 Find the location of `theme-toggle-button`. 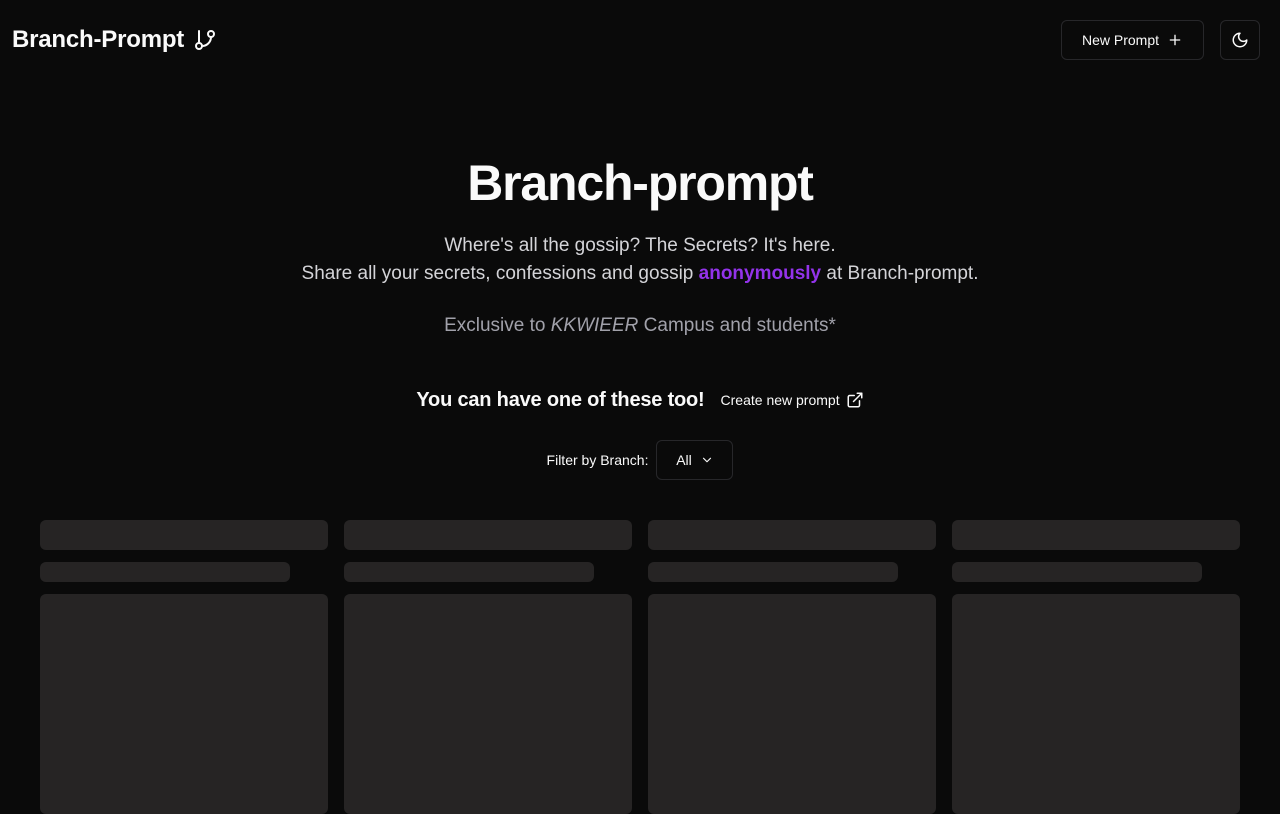

theme-toggle-button is located at coordinates (1240, 40).